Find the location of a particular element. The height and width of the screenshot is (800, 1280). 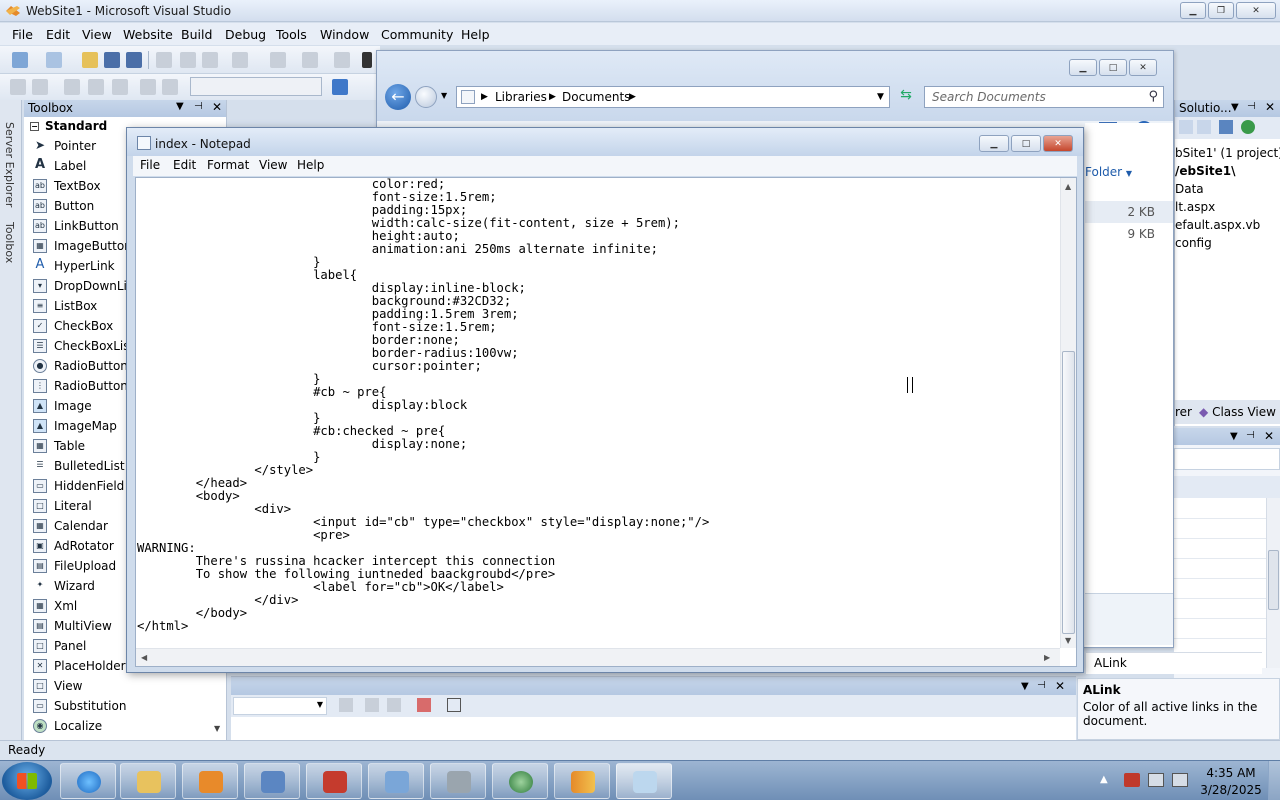

target-dropdown is located at coordinates (256, 86).